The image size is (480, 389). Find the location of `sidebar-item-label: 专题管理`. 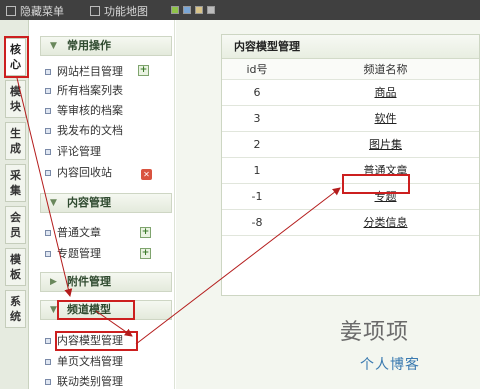

sidebar-item-label: 专题管理 is located at coordinates (79, 253).